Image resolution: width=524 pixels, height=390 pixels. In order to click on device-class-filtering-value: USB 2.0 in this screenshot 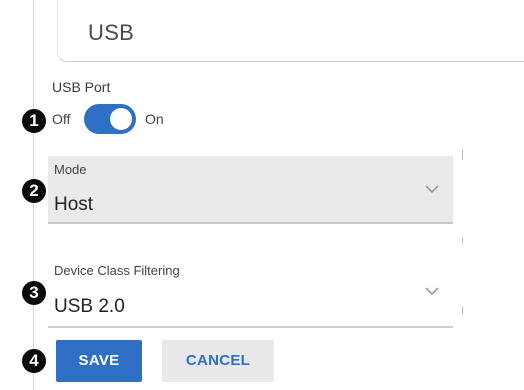, I will do `click(89, 306)`.